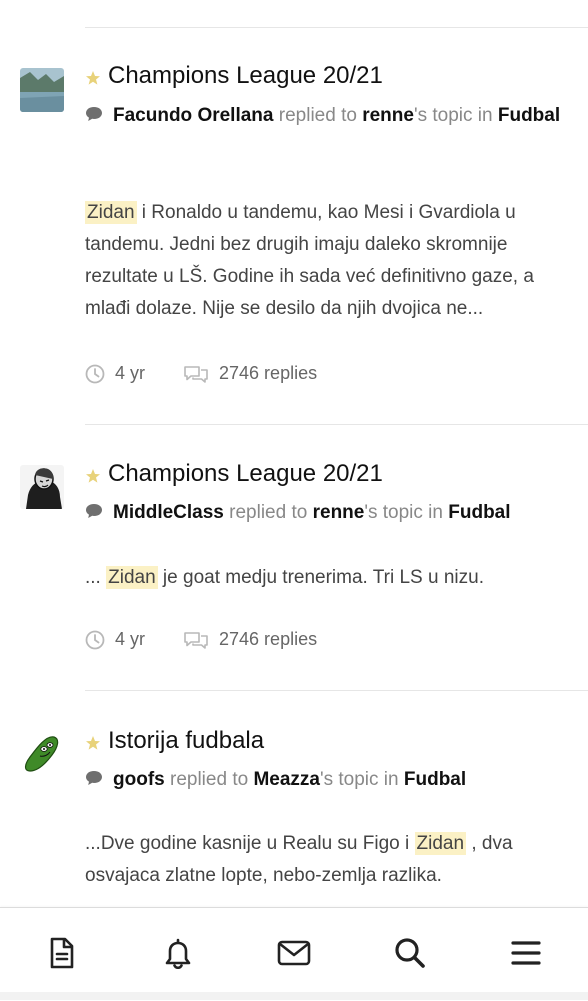 This screenshot has height=1001, width=588. I want to click on bottom-strip, so click(294, 996).